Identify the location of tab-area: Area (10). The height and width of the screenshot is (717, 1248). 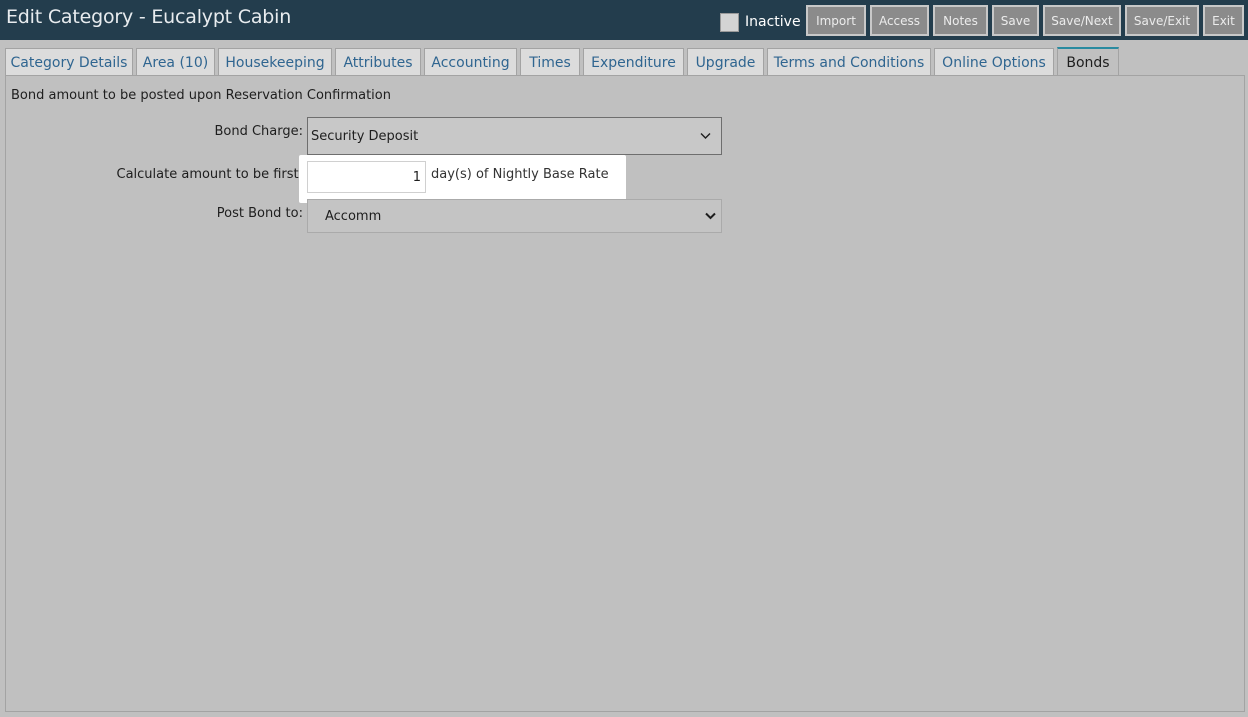
(175, 62).